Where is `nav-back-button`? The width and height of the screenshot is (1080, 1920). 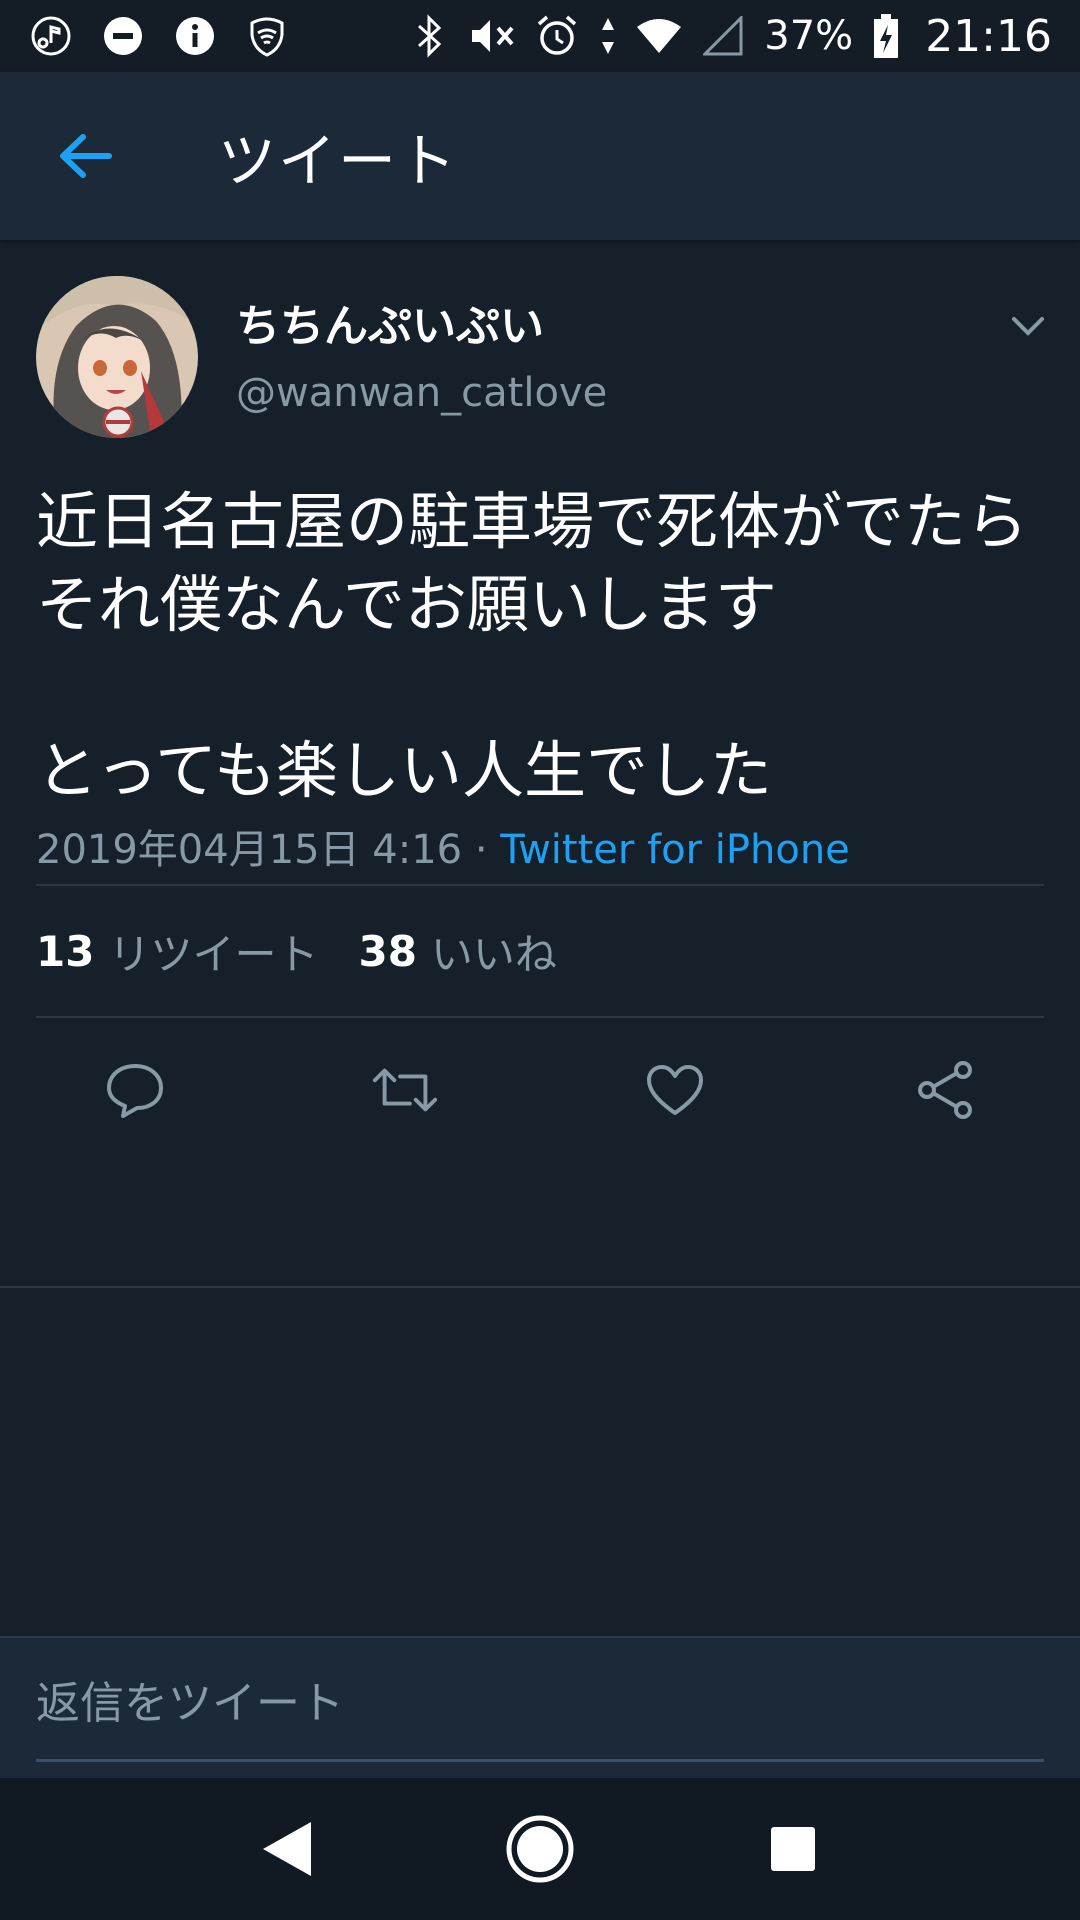
nav-back-button is located at coordinates (287, 1849).